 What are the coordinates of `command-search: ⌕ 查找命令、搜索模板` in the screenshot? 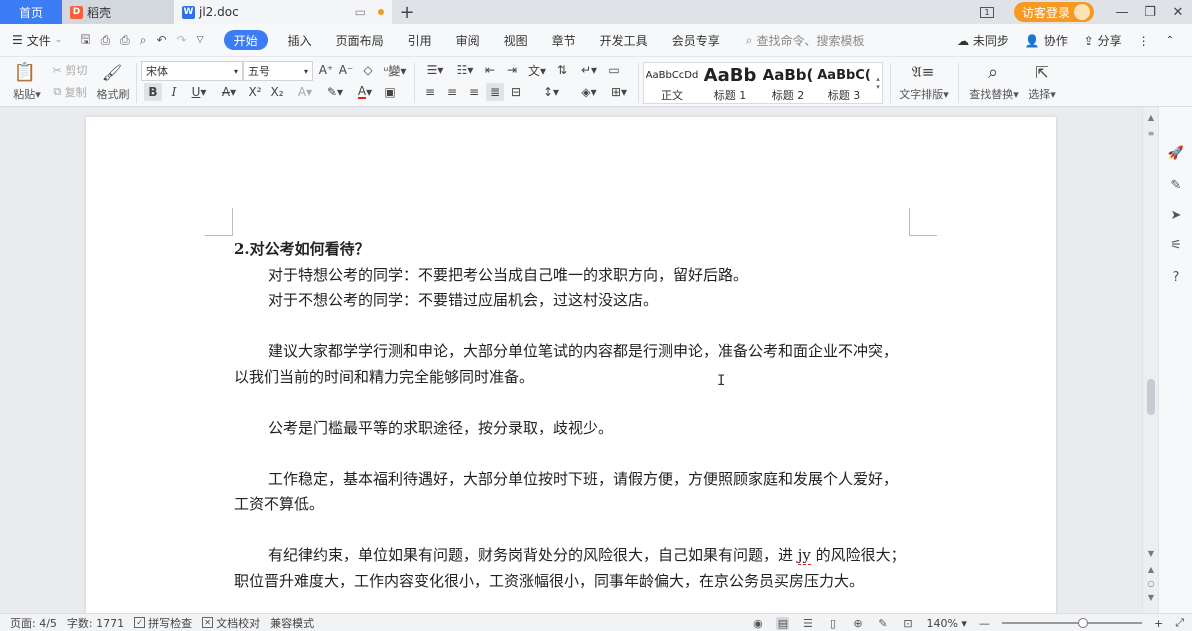 It's located at (798, 40).